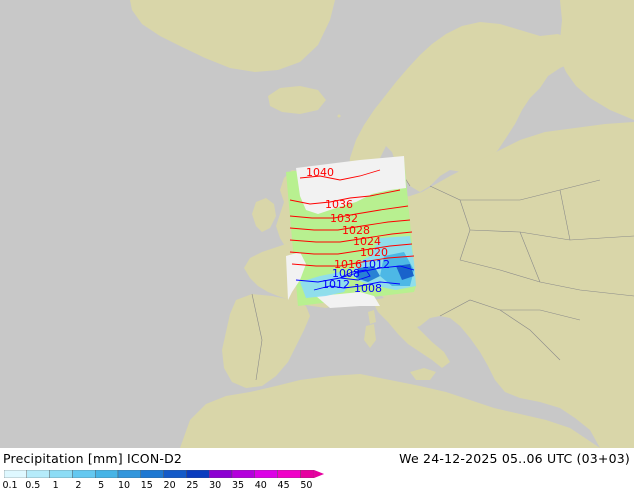  What do you see at coordinates (169, 485) in the screenshot?
I see `scale-tick-label: 20` at bounding box center [169, 485].